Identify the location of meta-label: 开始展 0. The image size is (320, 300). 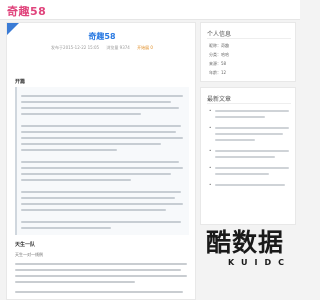
(145, 47).